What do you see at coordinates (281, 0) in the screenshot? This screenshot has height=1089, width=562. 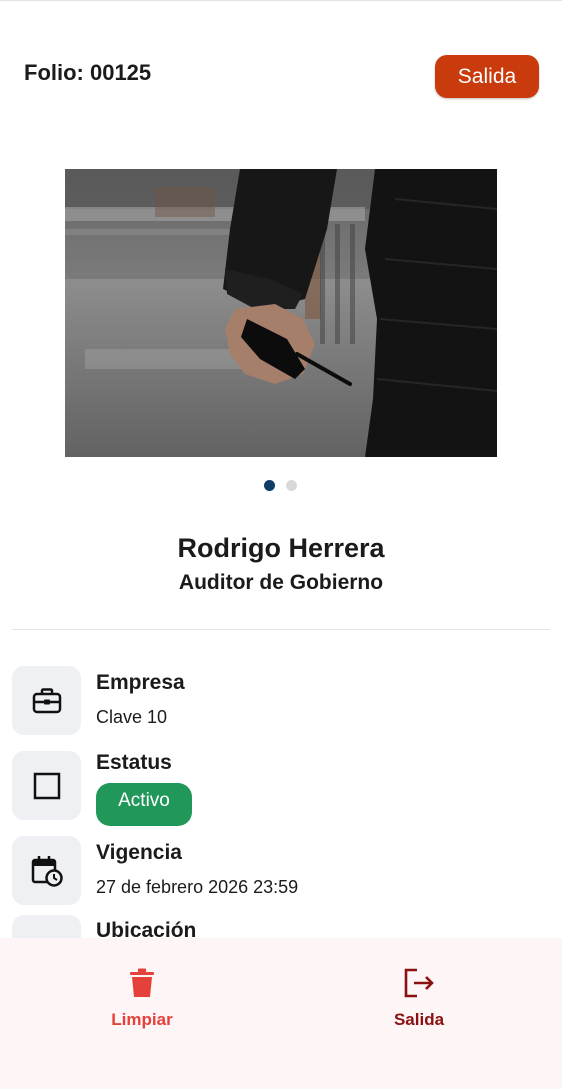 I see `top-divider` at bounding box center [281, 0].